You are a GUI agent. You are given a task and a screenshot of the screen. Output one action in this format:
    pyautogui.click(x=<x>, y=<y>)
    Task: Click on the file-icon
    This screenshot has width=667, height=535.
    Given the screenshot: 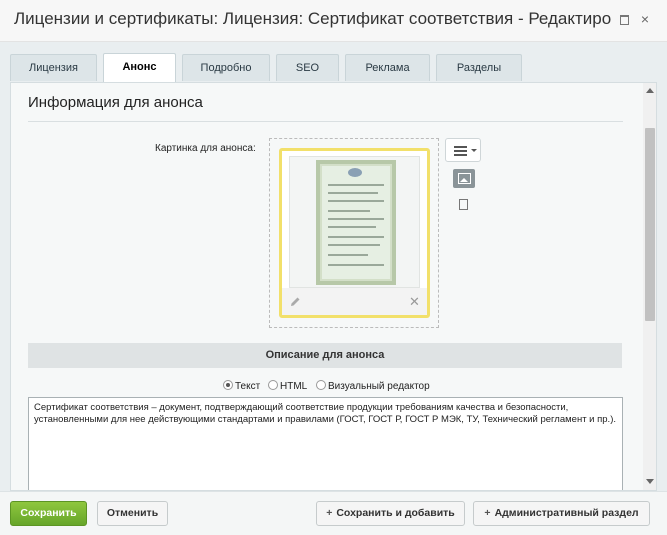 What is the action you would take?
    pyautogui.click(x=463, y=204)
    